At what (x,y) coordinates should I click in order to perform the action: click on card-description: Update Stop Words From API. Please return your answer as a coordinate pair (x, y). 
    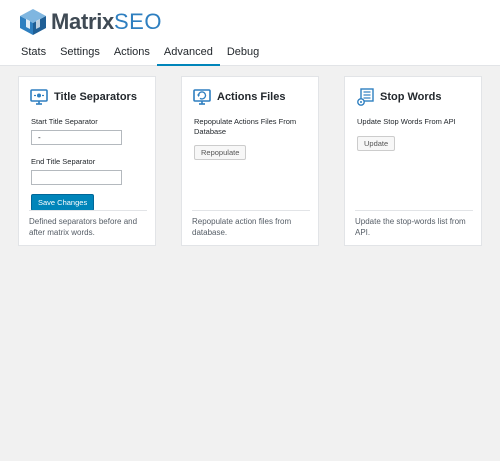
    Looking at the image, I should click on (406, 121).